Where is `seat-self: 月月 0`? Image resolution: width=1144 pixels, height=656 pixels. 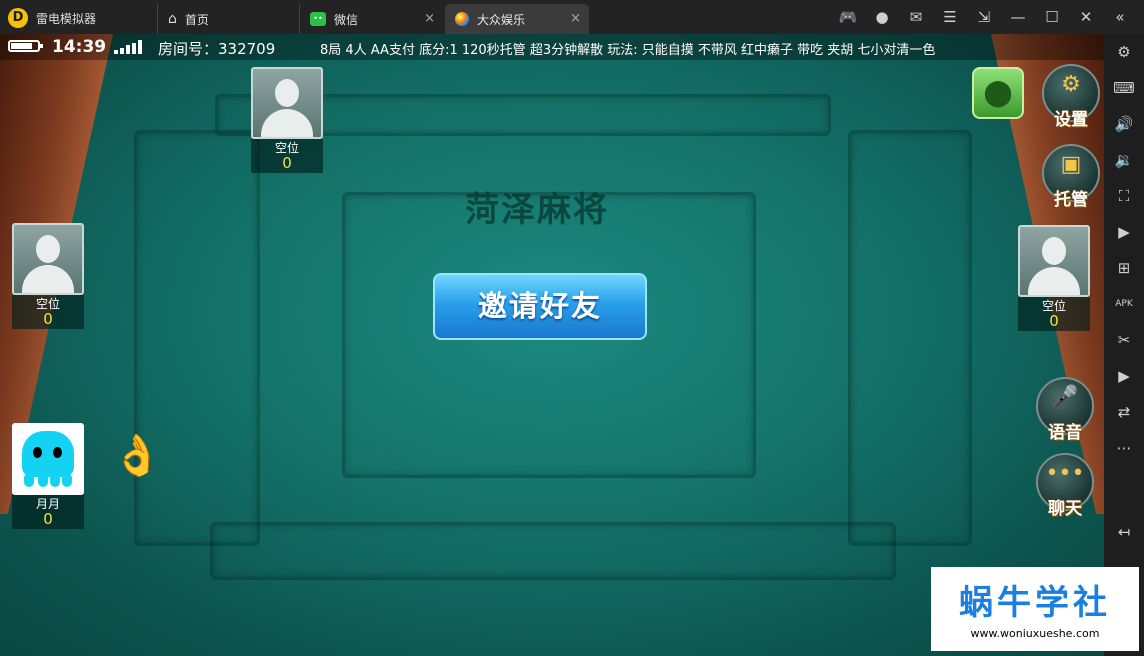
seat-self: 月月 0 is located at coordinates (48, 476).